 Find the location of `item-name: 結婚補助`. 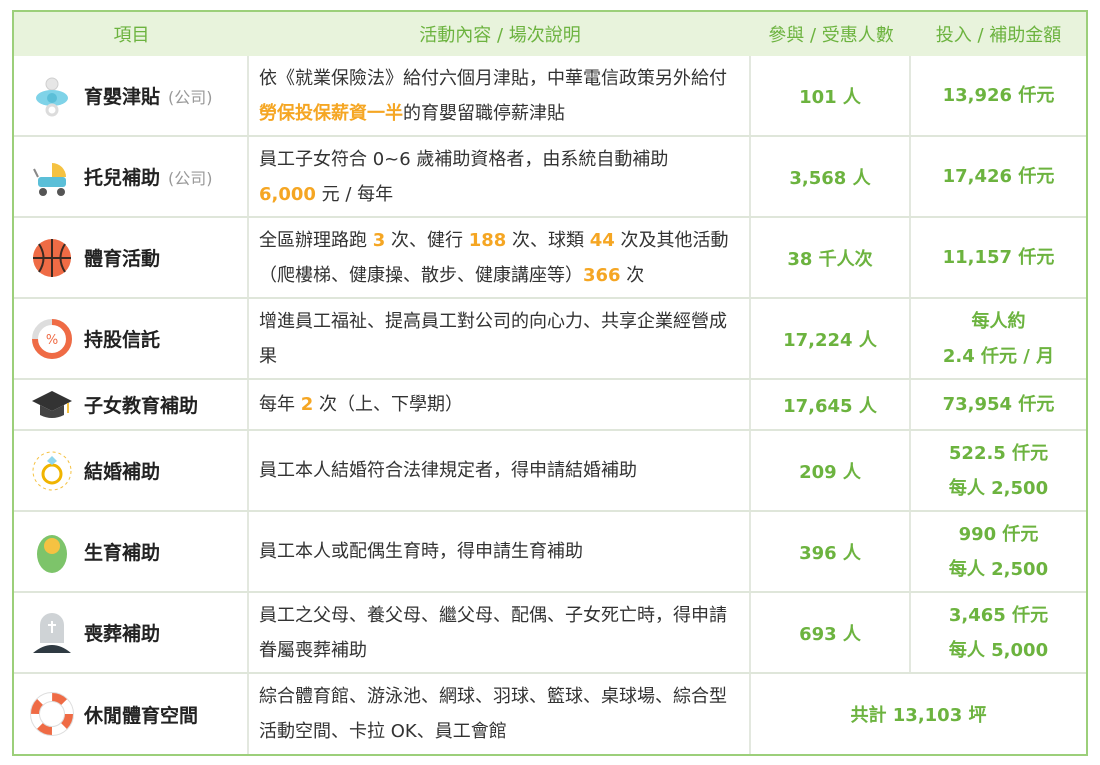

item-name: 結婚補助 is located at coordinates (122, 472).